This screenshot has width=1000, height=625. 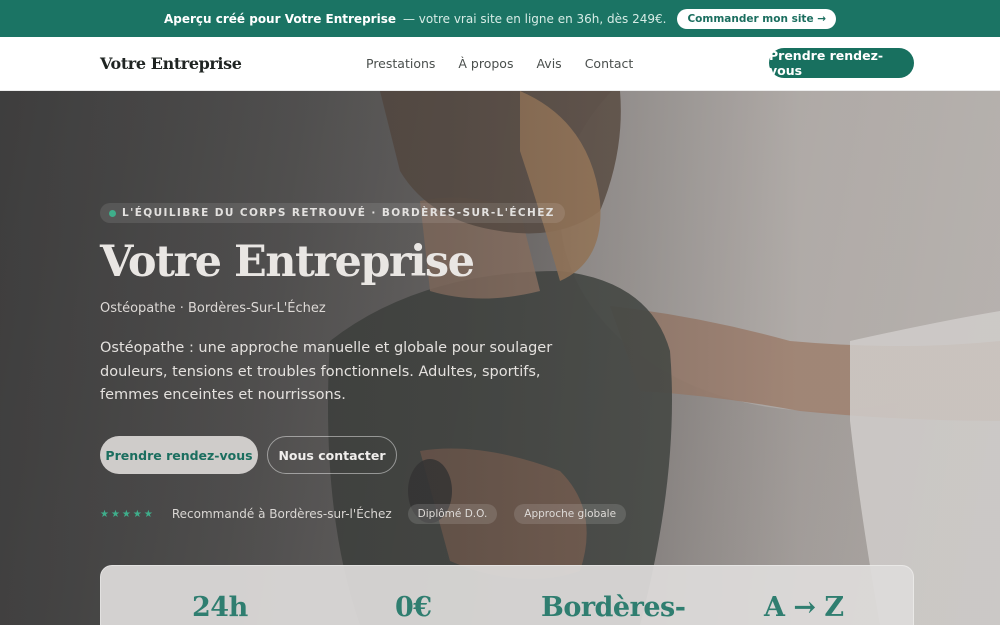 I want to click on nav-links: Prestations À propos Avis Contact, so click(x=499, y=63).